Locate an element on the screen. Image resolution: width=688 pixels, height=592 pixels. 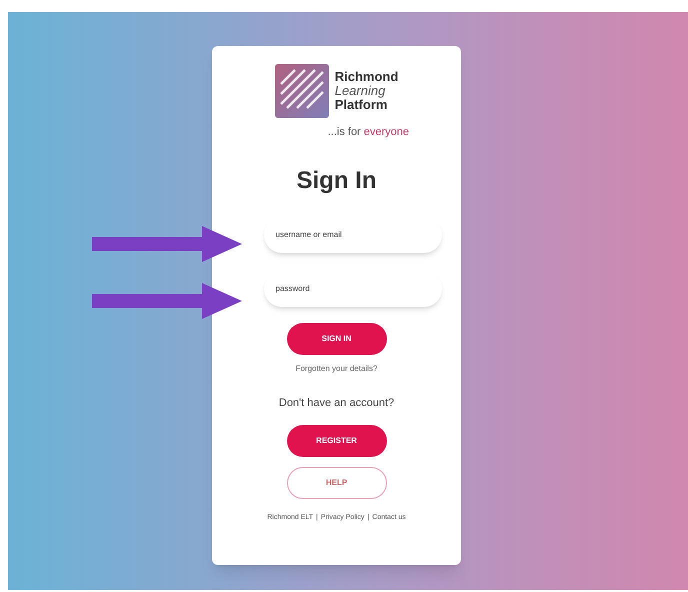
logo-text: Richmond is located at coordinates (366, 77).